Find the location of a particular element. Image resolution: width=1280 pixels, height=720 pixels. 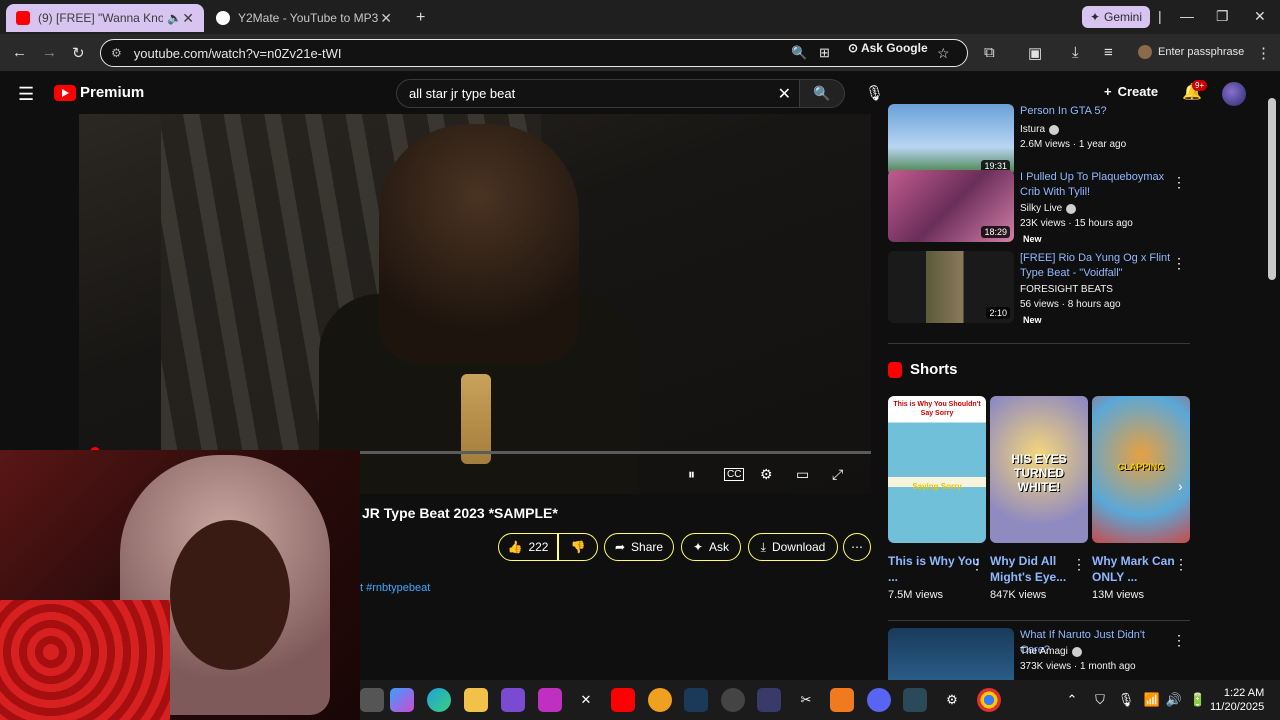

menu-kebab-icon: ⋮ is located at coordinates (1263, 53).